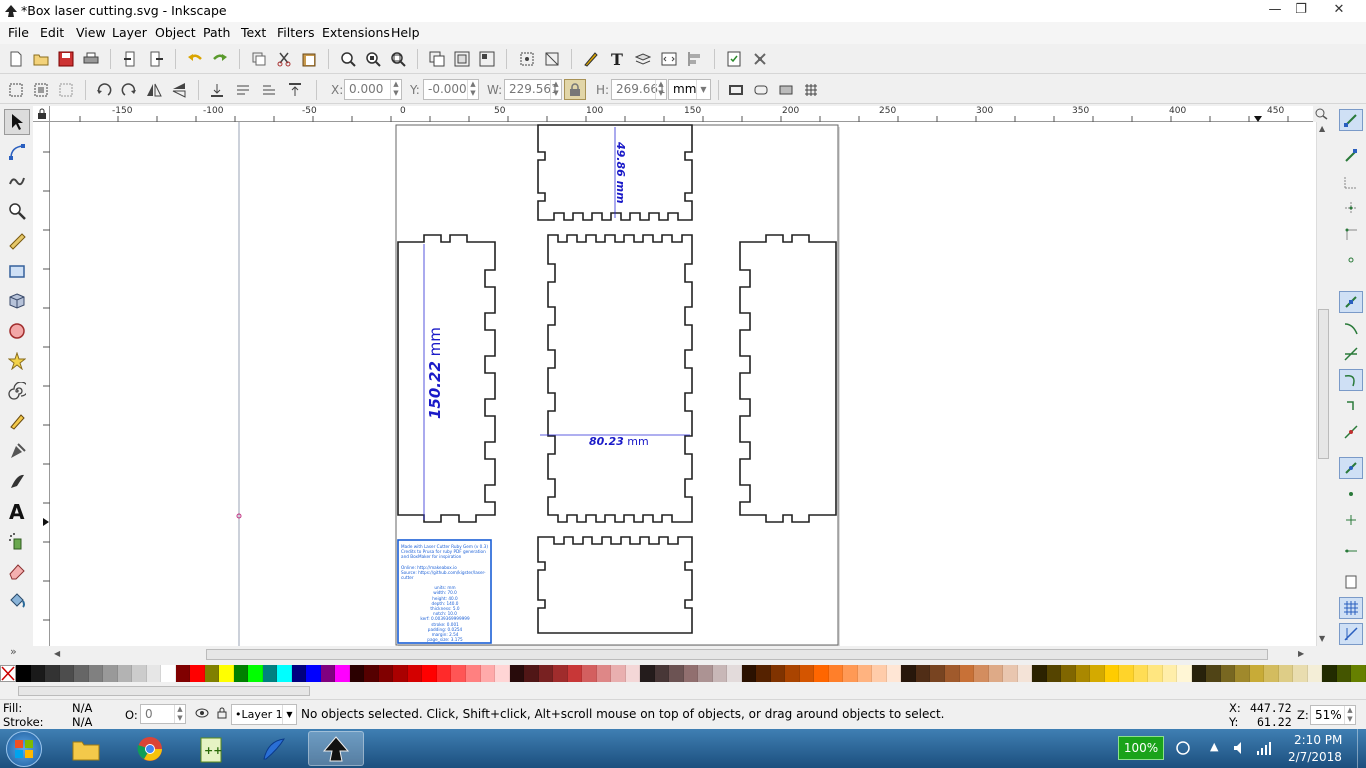 This screenshot has width=1366, height=768. I want to click on rotate-cw-icon, so click(129, 90).